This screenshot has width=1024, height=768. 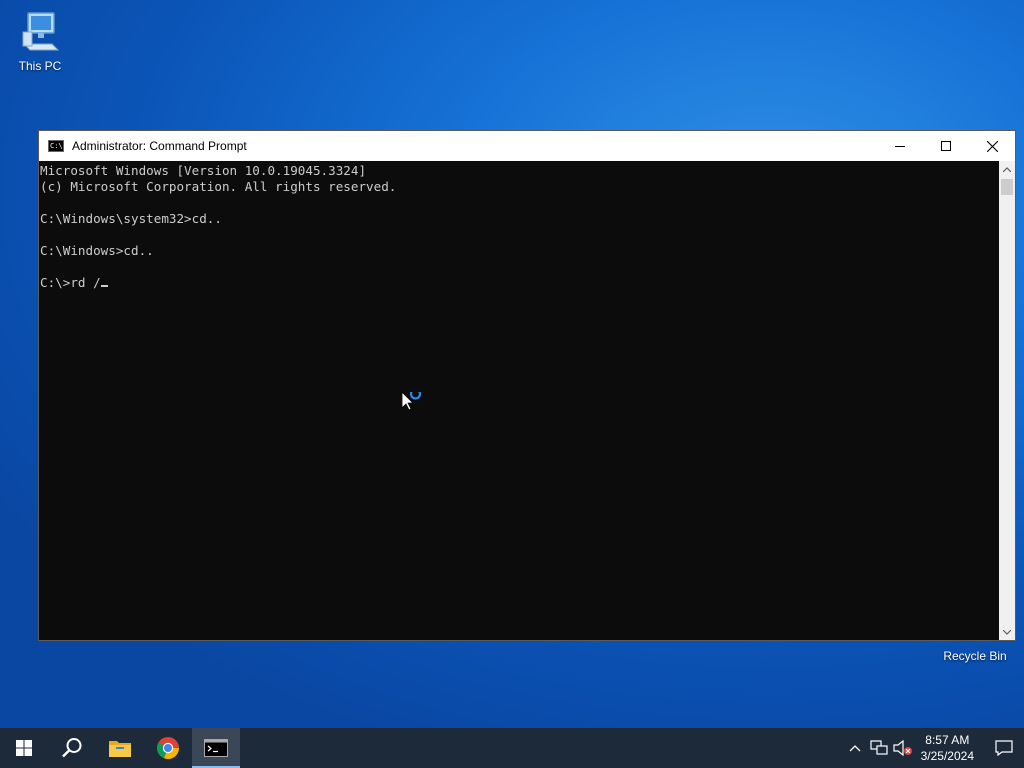 I want to click on volume-button, so click(x=903, y=748).